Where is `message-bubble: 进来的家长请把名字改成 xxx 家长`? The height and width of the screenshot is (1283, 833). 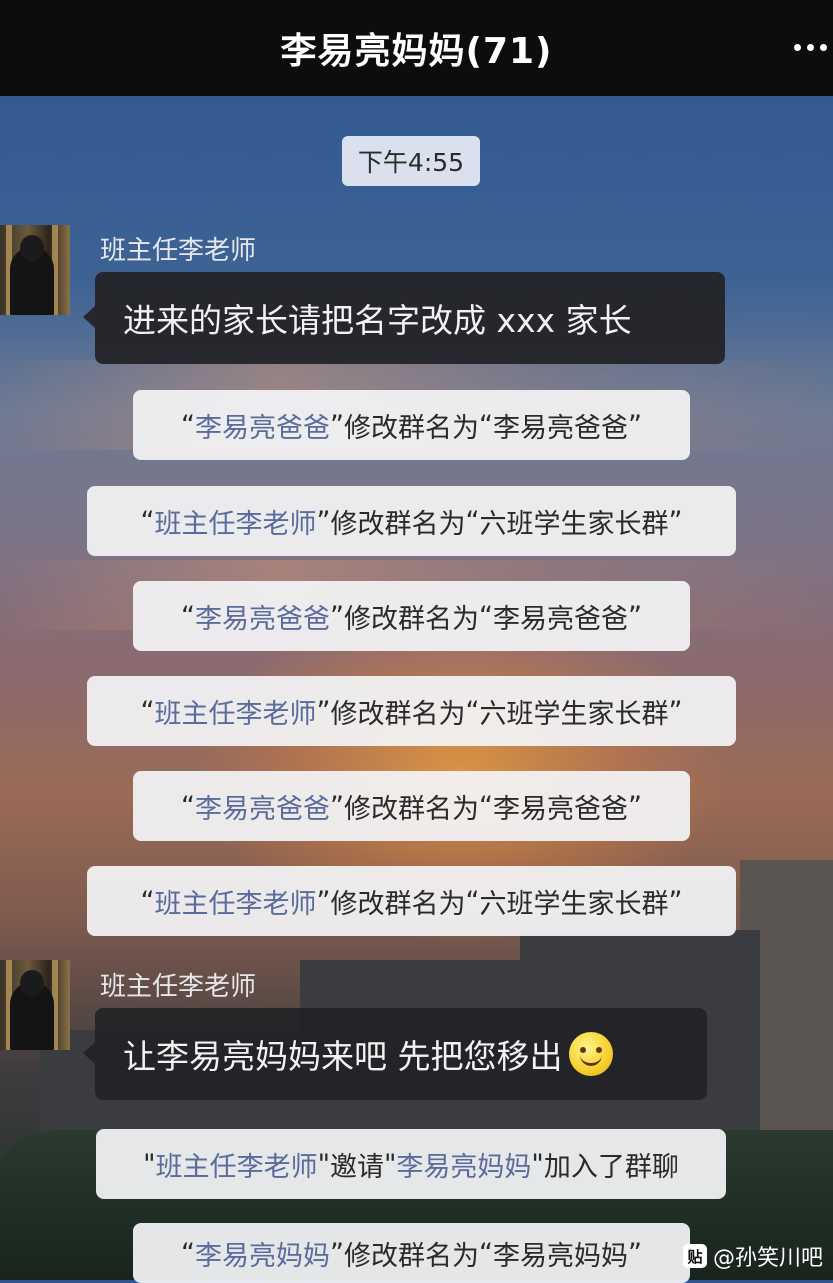 message-bubble: 进来的家长请把名字改成 xxx 家长 is located at coordinates (404, 318).